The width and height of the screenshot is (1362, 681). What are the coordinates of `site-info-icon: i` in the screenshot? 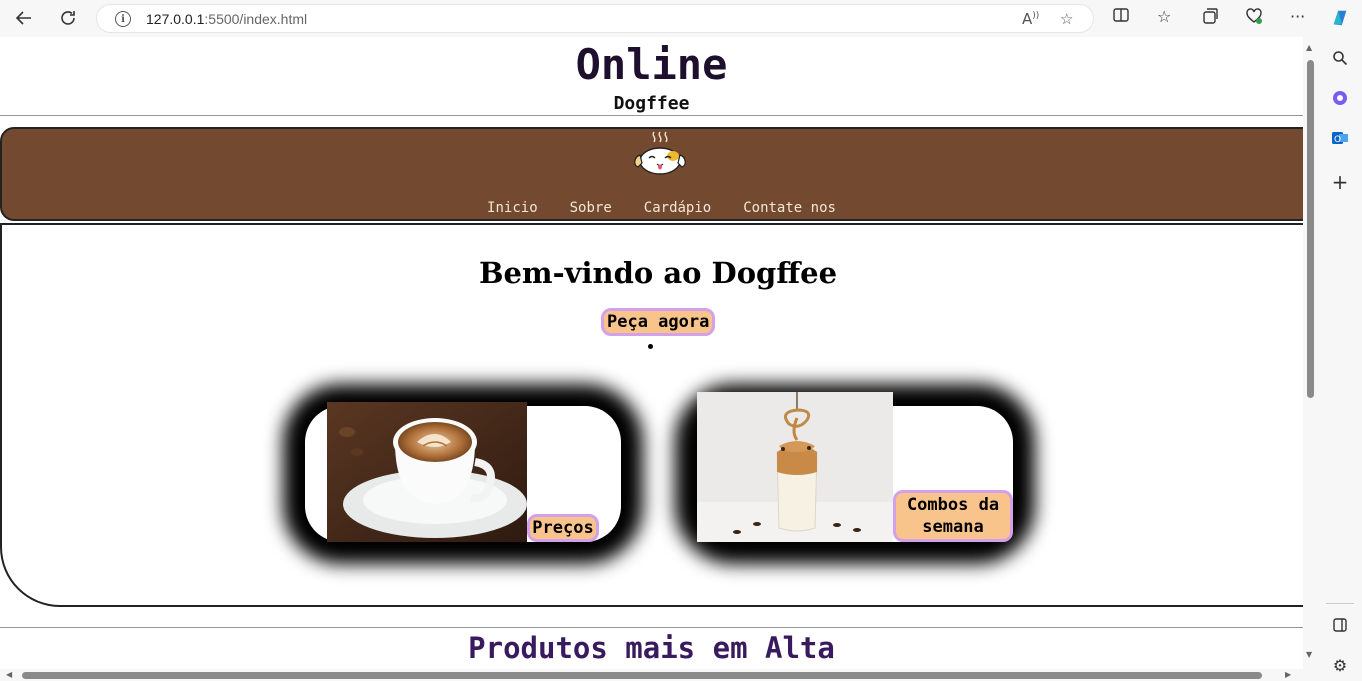 It's located at (123, 19).